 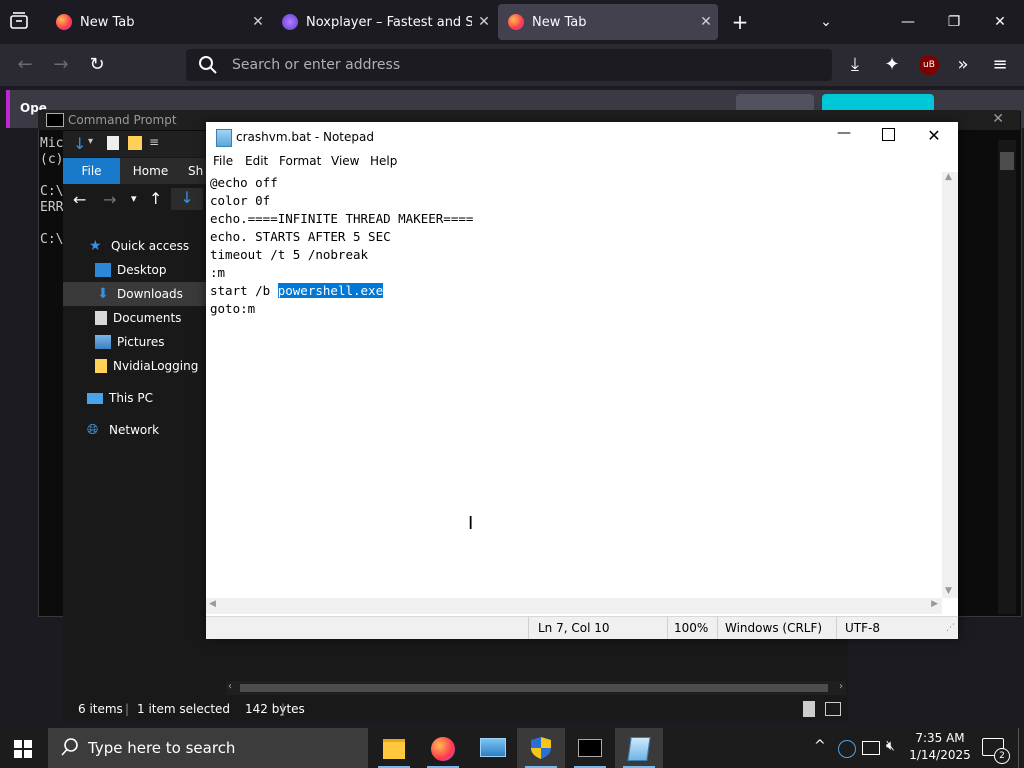 What do you see at coordinates (289, 254) in the screenshot?
I see `text-line: timeout /t 5 /nobreak` at bounding box center [289, 254].